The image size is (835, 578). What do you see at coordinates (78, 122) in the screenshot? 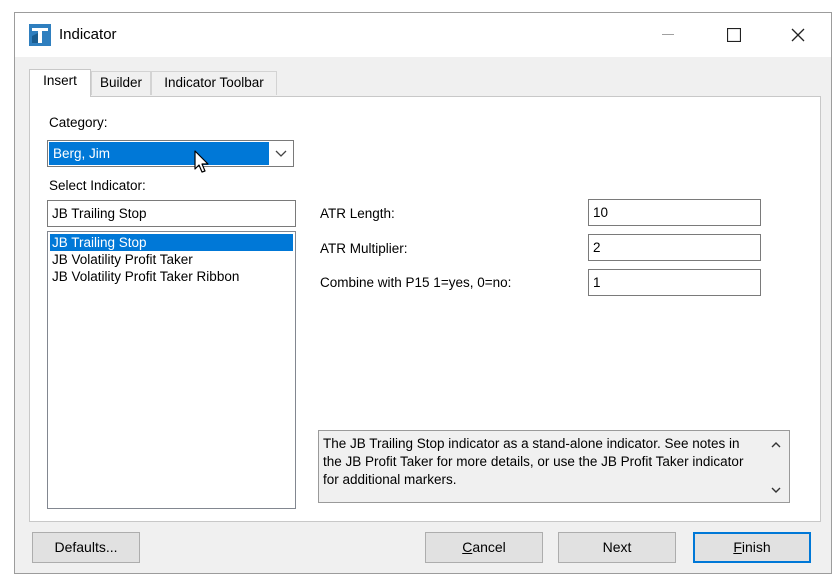
I see `category-label: Category:` at bounding box center [78, 122].